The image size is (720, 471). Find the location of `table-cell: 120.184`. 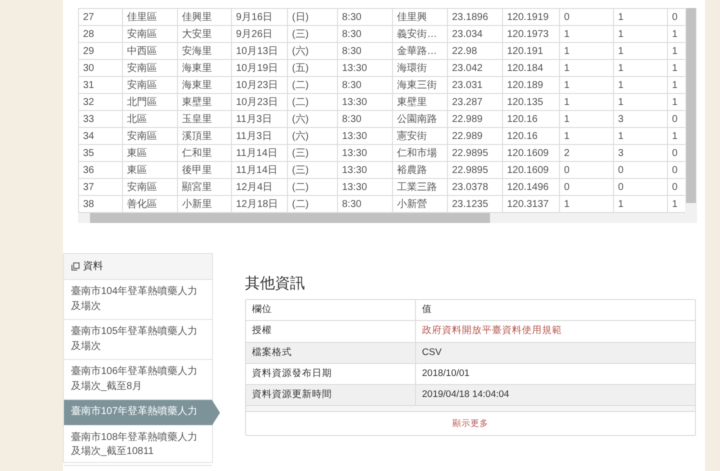

table-cell: 120.184 is located at coordinates (531, 68).